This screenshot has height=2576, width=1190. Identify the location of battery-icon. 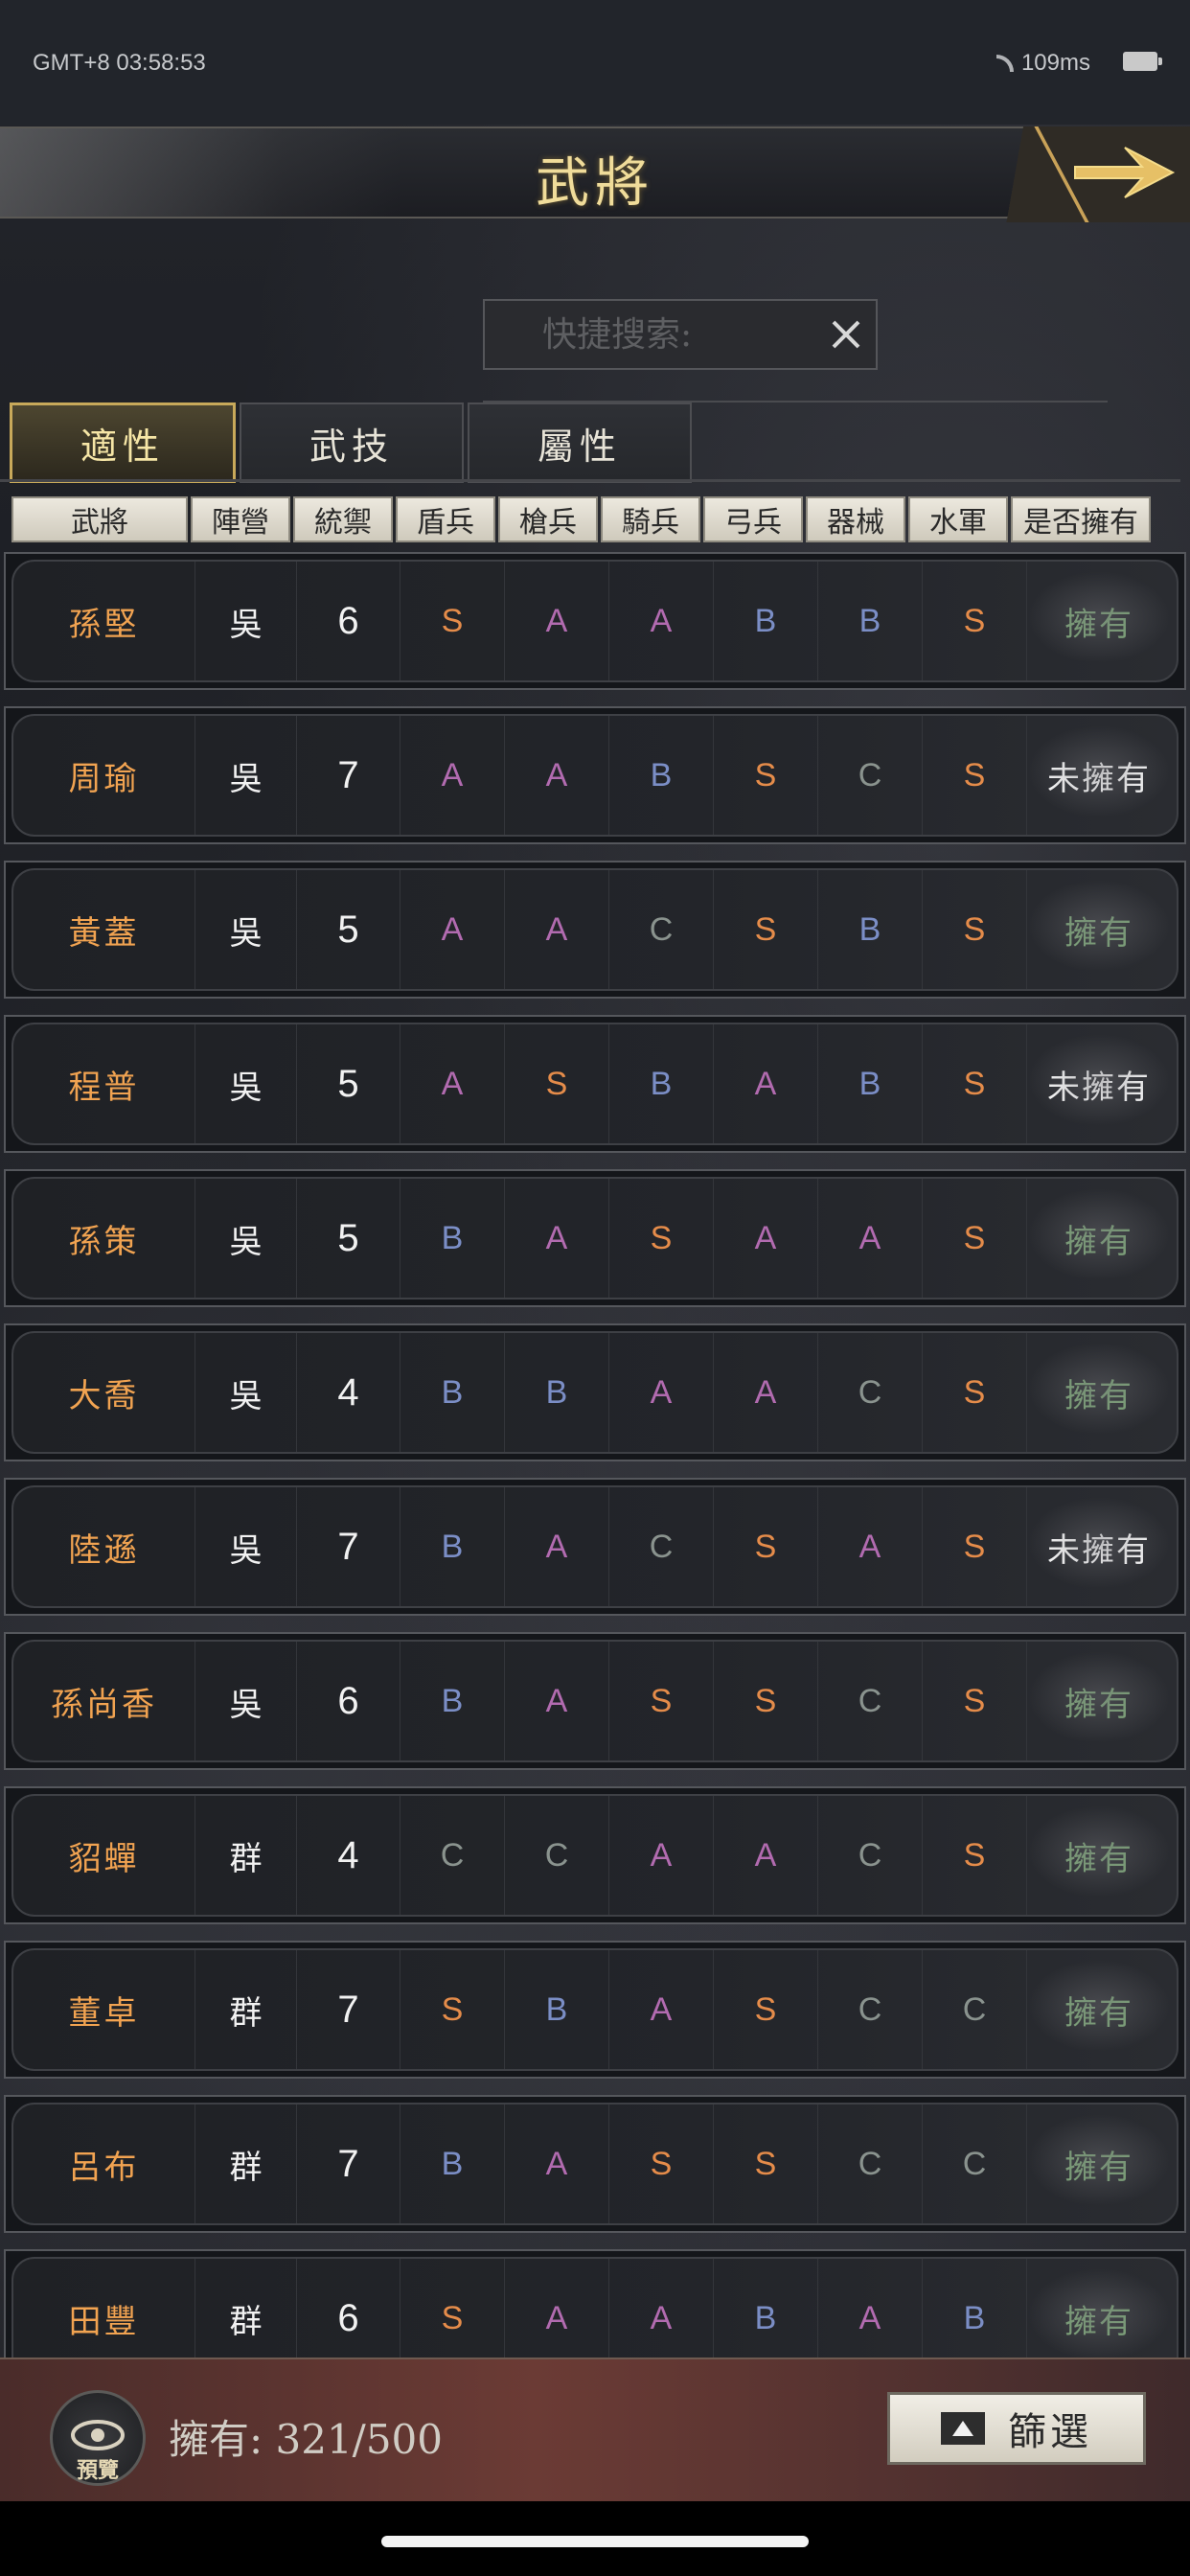
(1142, 62).